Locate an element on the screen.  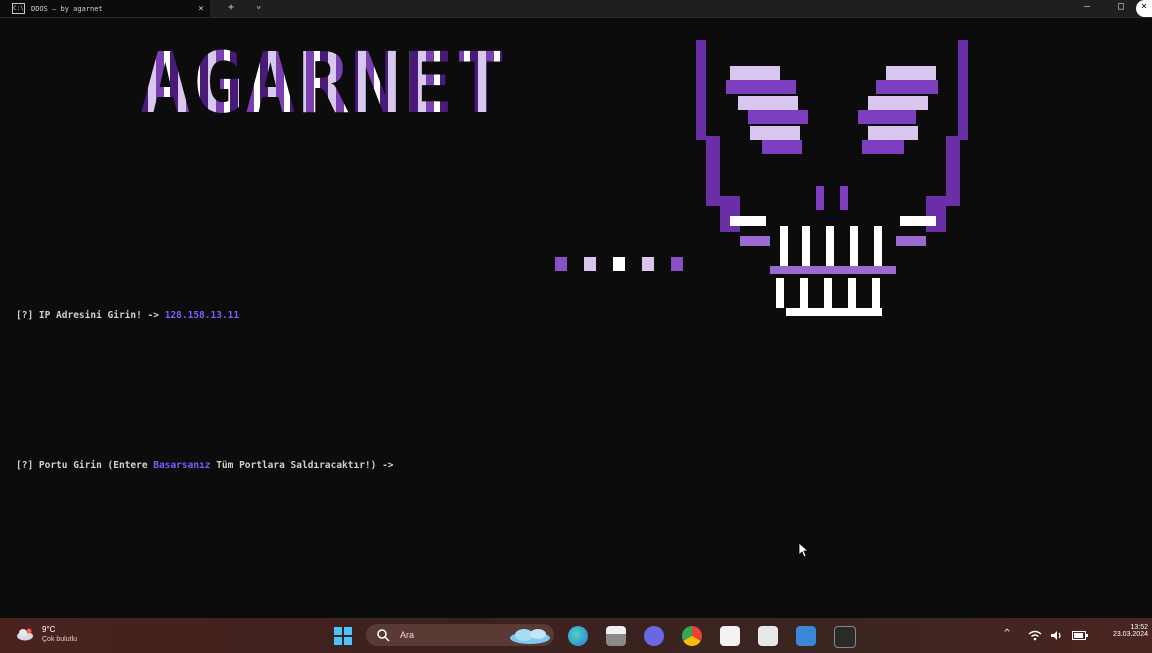
terminal-tab: C:\ DDOS — by agarnet × is located at coordinates (105, 8).